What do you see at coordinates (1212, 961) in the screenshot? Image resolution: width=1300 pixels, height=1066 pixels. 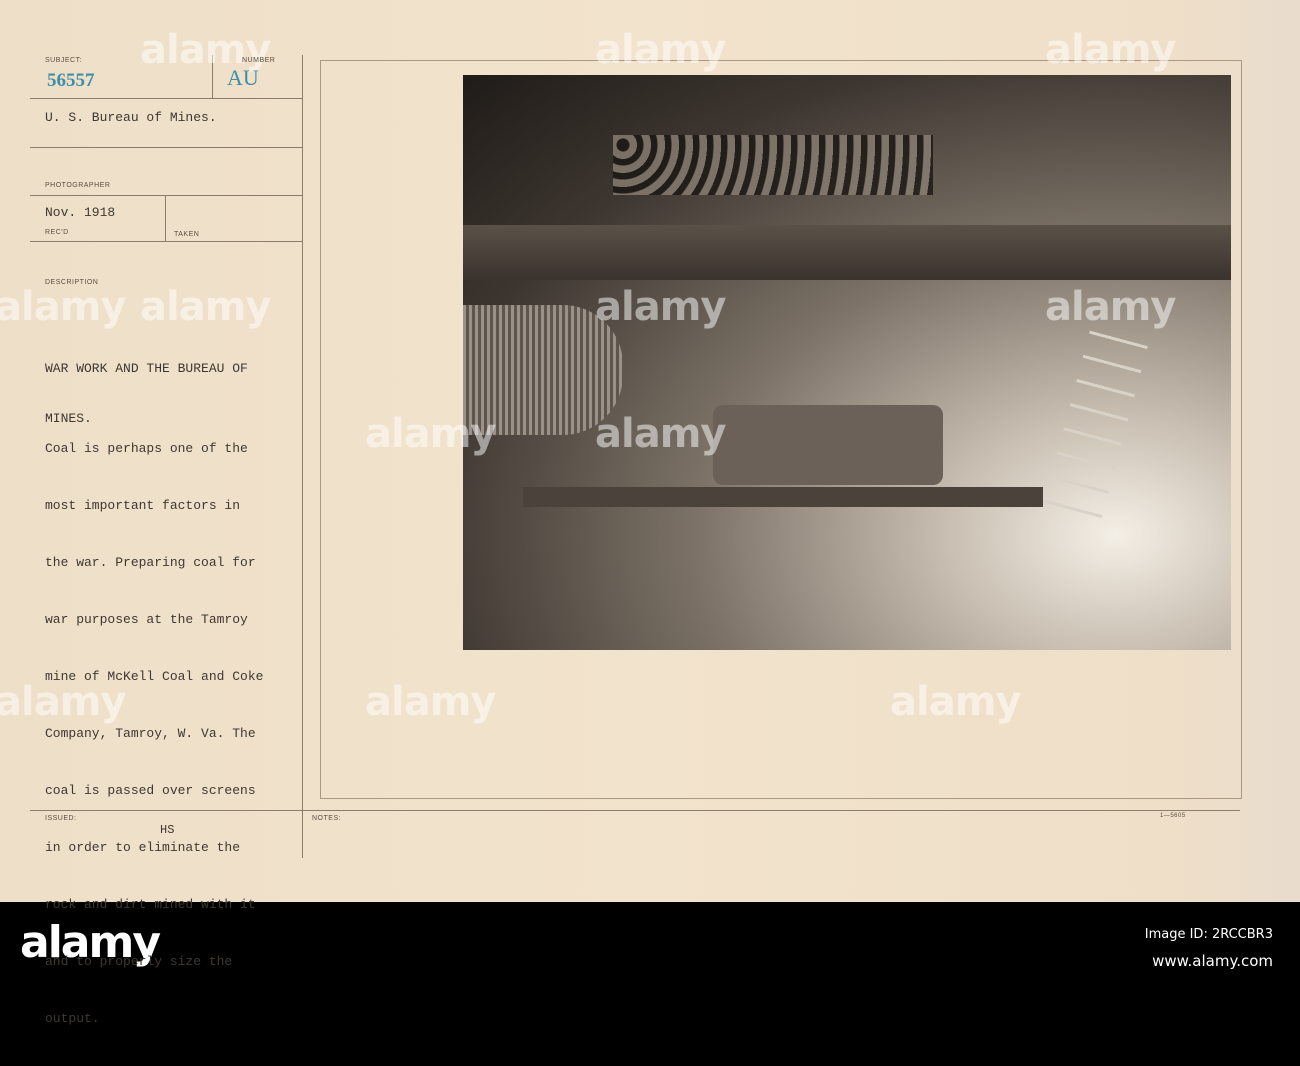 I see `site-url: www.alamy.com` at bounding box center [1212, 961].